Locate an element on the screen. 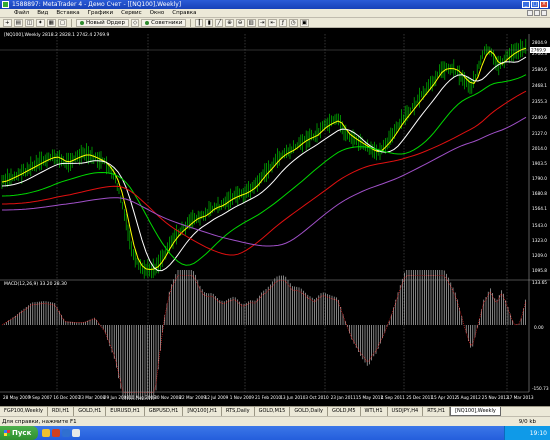 Image resolution: width=550 pixels, height=440 pixels. start-label: Пуск is located at coordinates (22, 433).